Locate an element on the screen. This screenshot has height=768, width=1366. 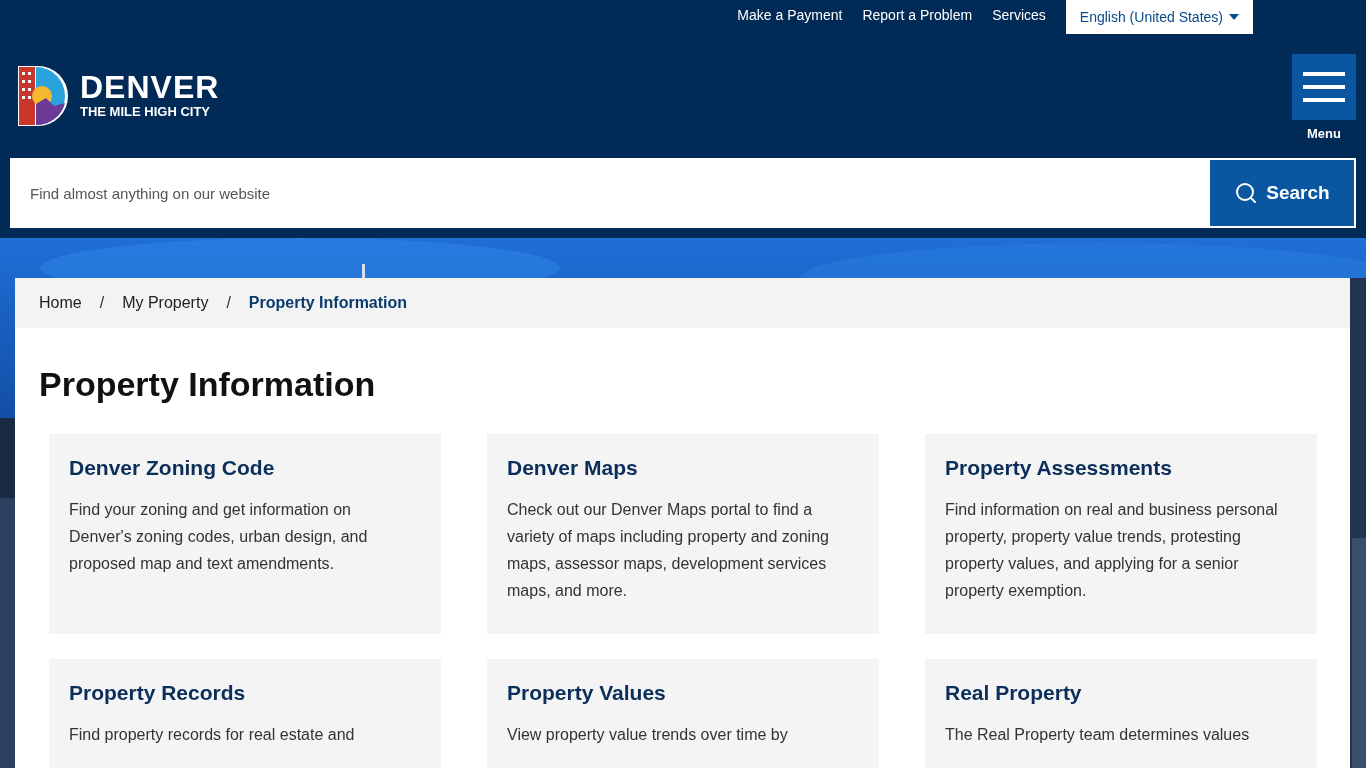
card-description: View property value trends over time by is located at coordinates (648, 735).